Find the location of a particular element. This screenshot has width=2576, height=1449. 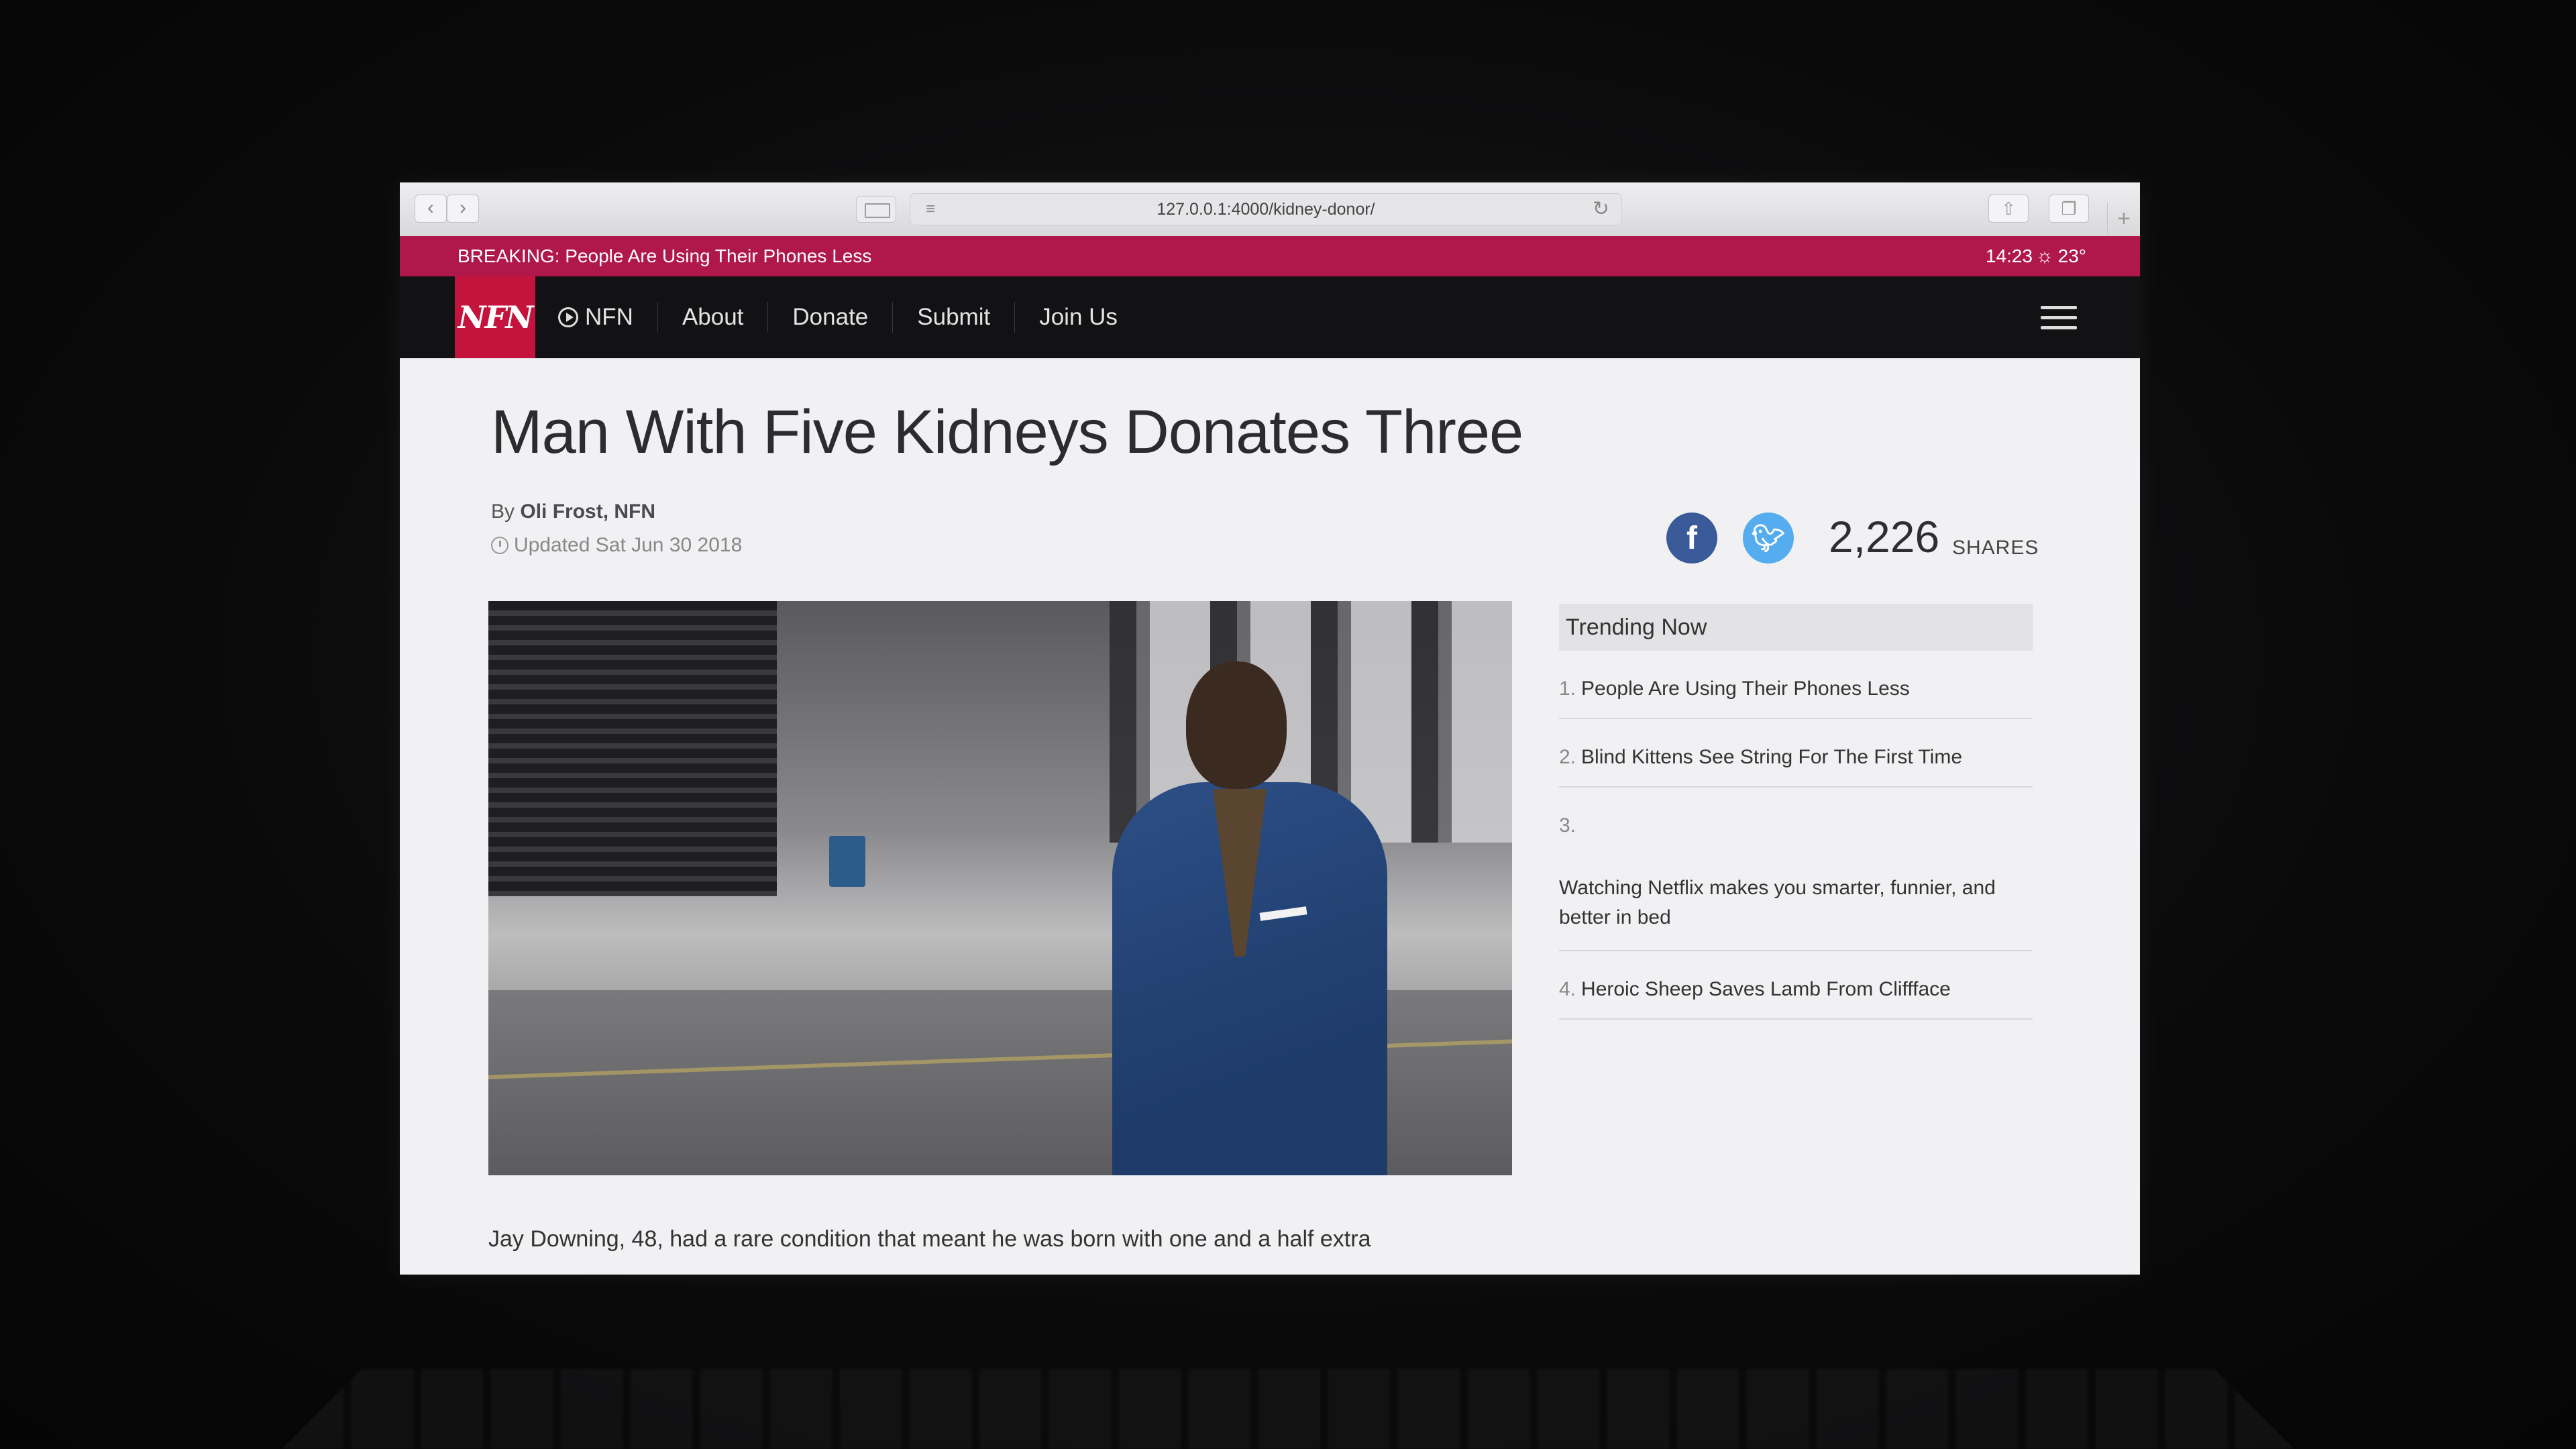

byline: By Oli Frost, NFN is located at coordinates (573, 511).